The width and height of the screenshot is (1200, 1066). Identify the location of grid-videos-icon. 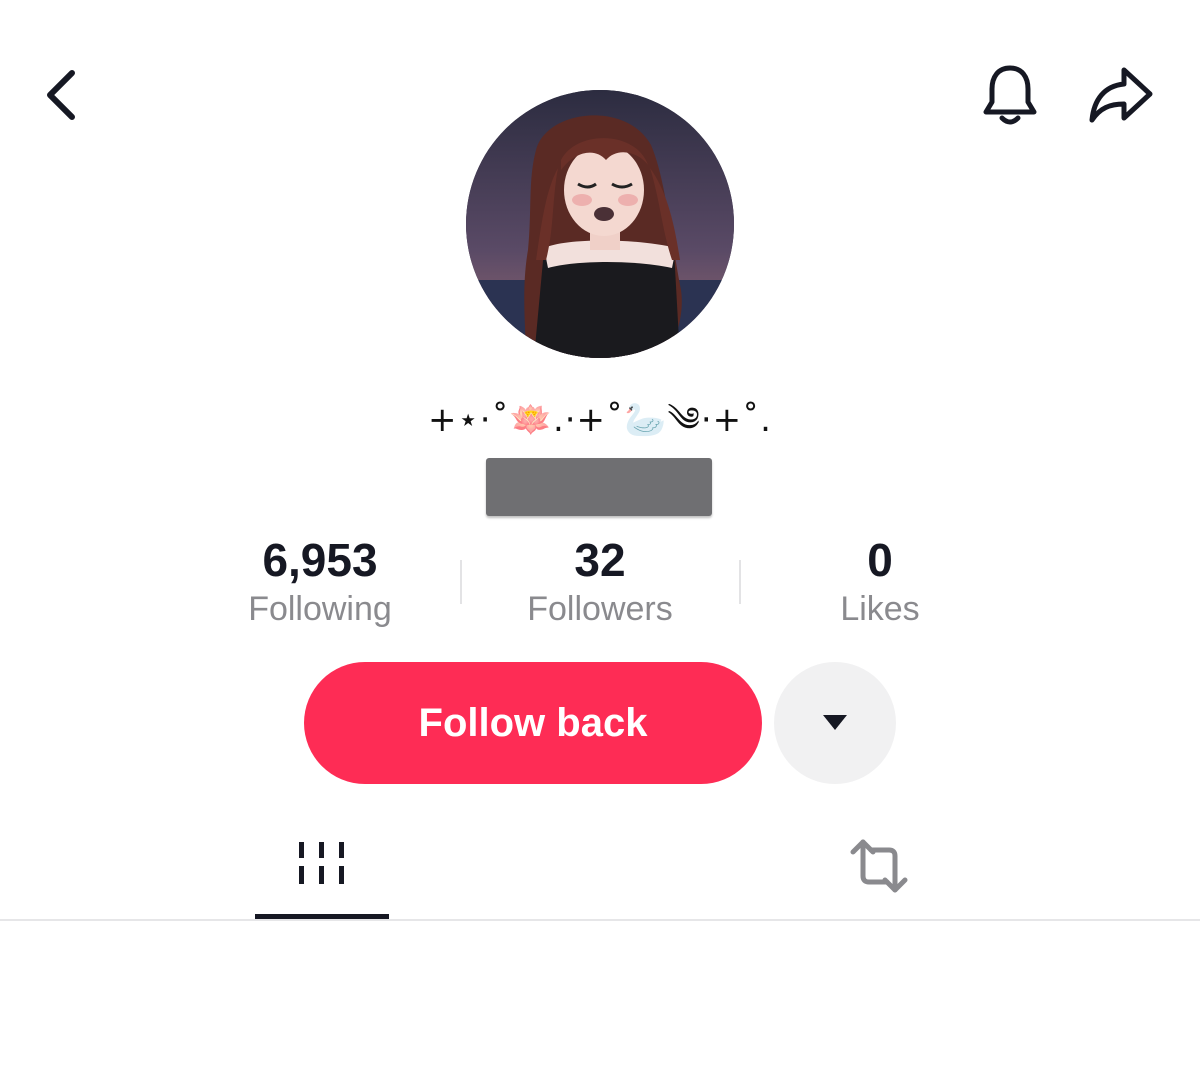
(321, 863).